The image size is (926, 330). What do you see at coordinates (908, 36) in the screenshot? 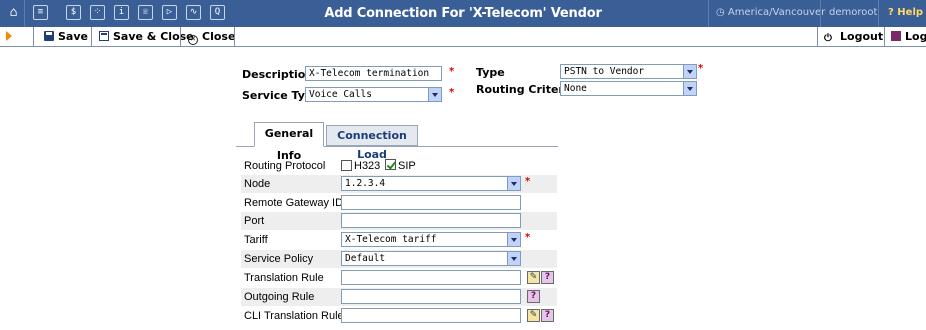
I see `log-button: Log` at bounding box center [908, 36].